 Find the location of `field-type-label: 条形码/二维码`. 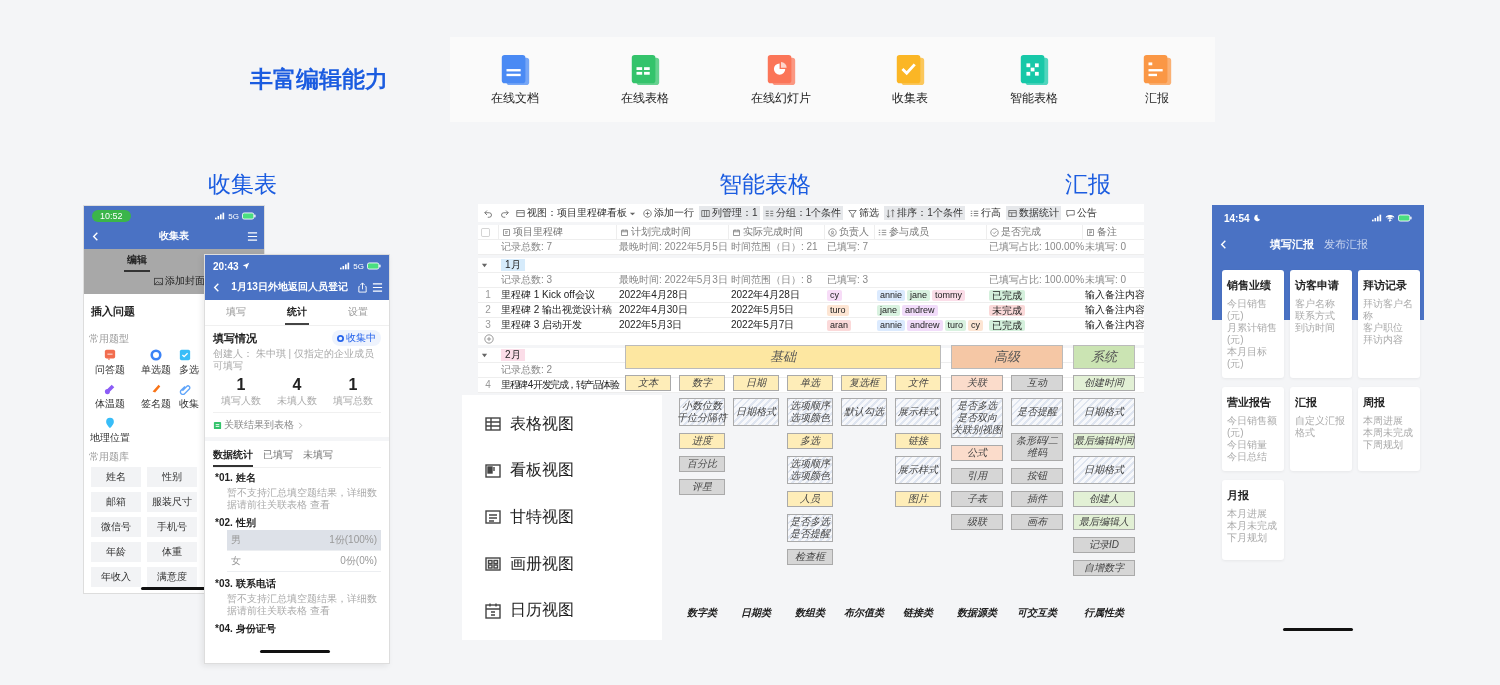

field-type-label: 条形码/二维码 is located at coordinates (1037, 447).